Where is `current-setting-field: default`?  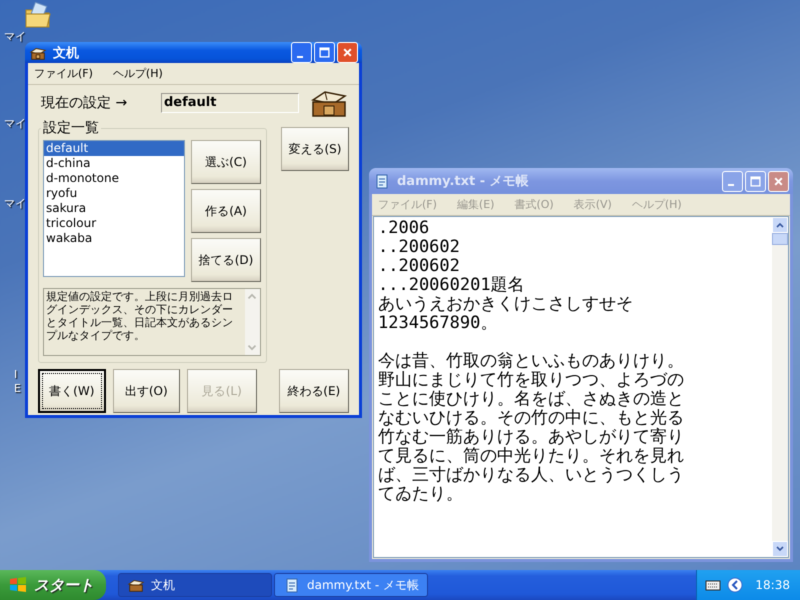
current-setting-field: default is located at coordinates (230, 103).